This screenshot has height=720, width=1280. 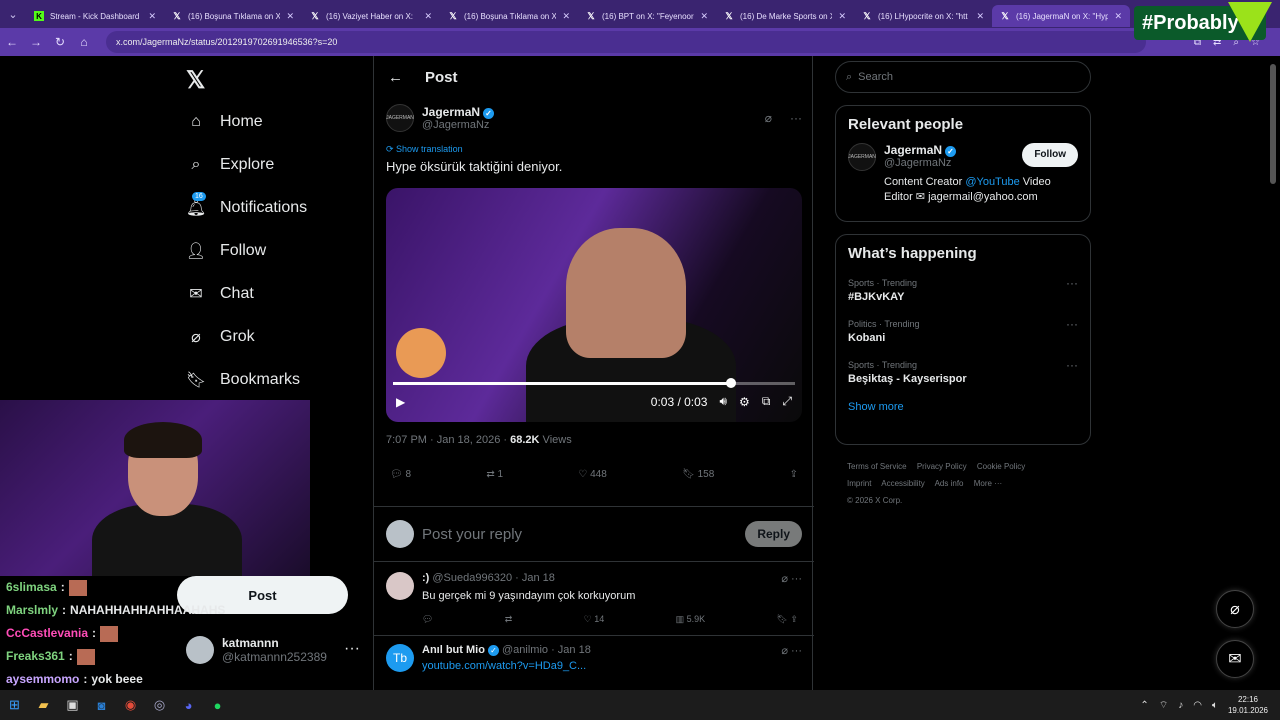 I want to click on tab-4: 𝕏 (16) BPT on X: "Feyenoord ✕, so click(x=647, y=16).